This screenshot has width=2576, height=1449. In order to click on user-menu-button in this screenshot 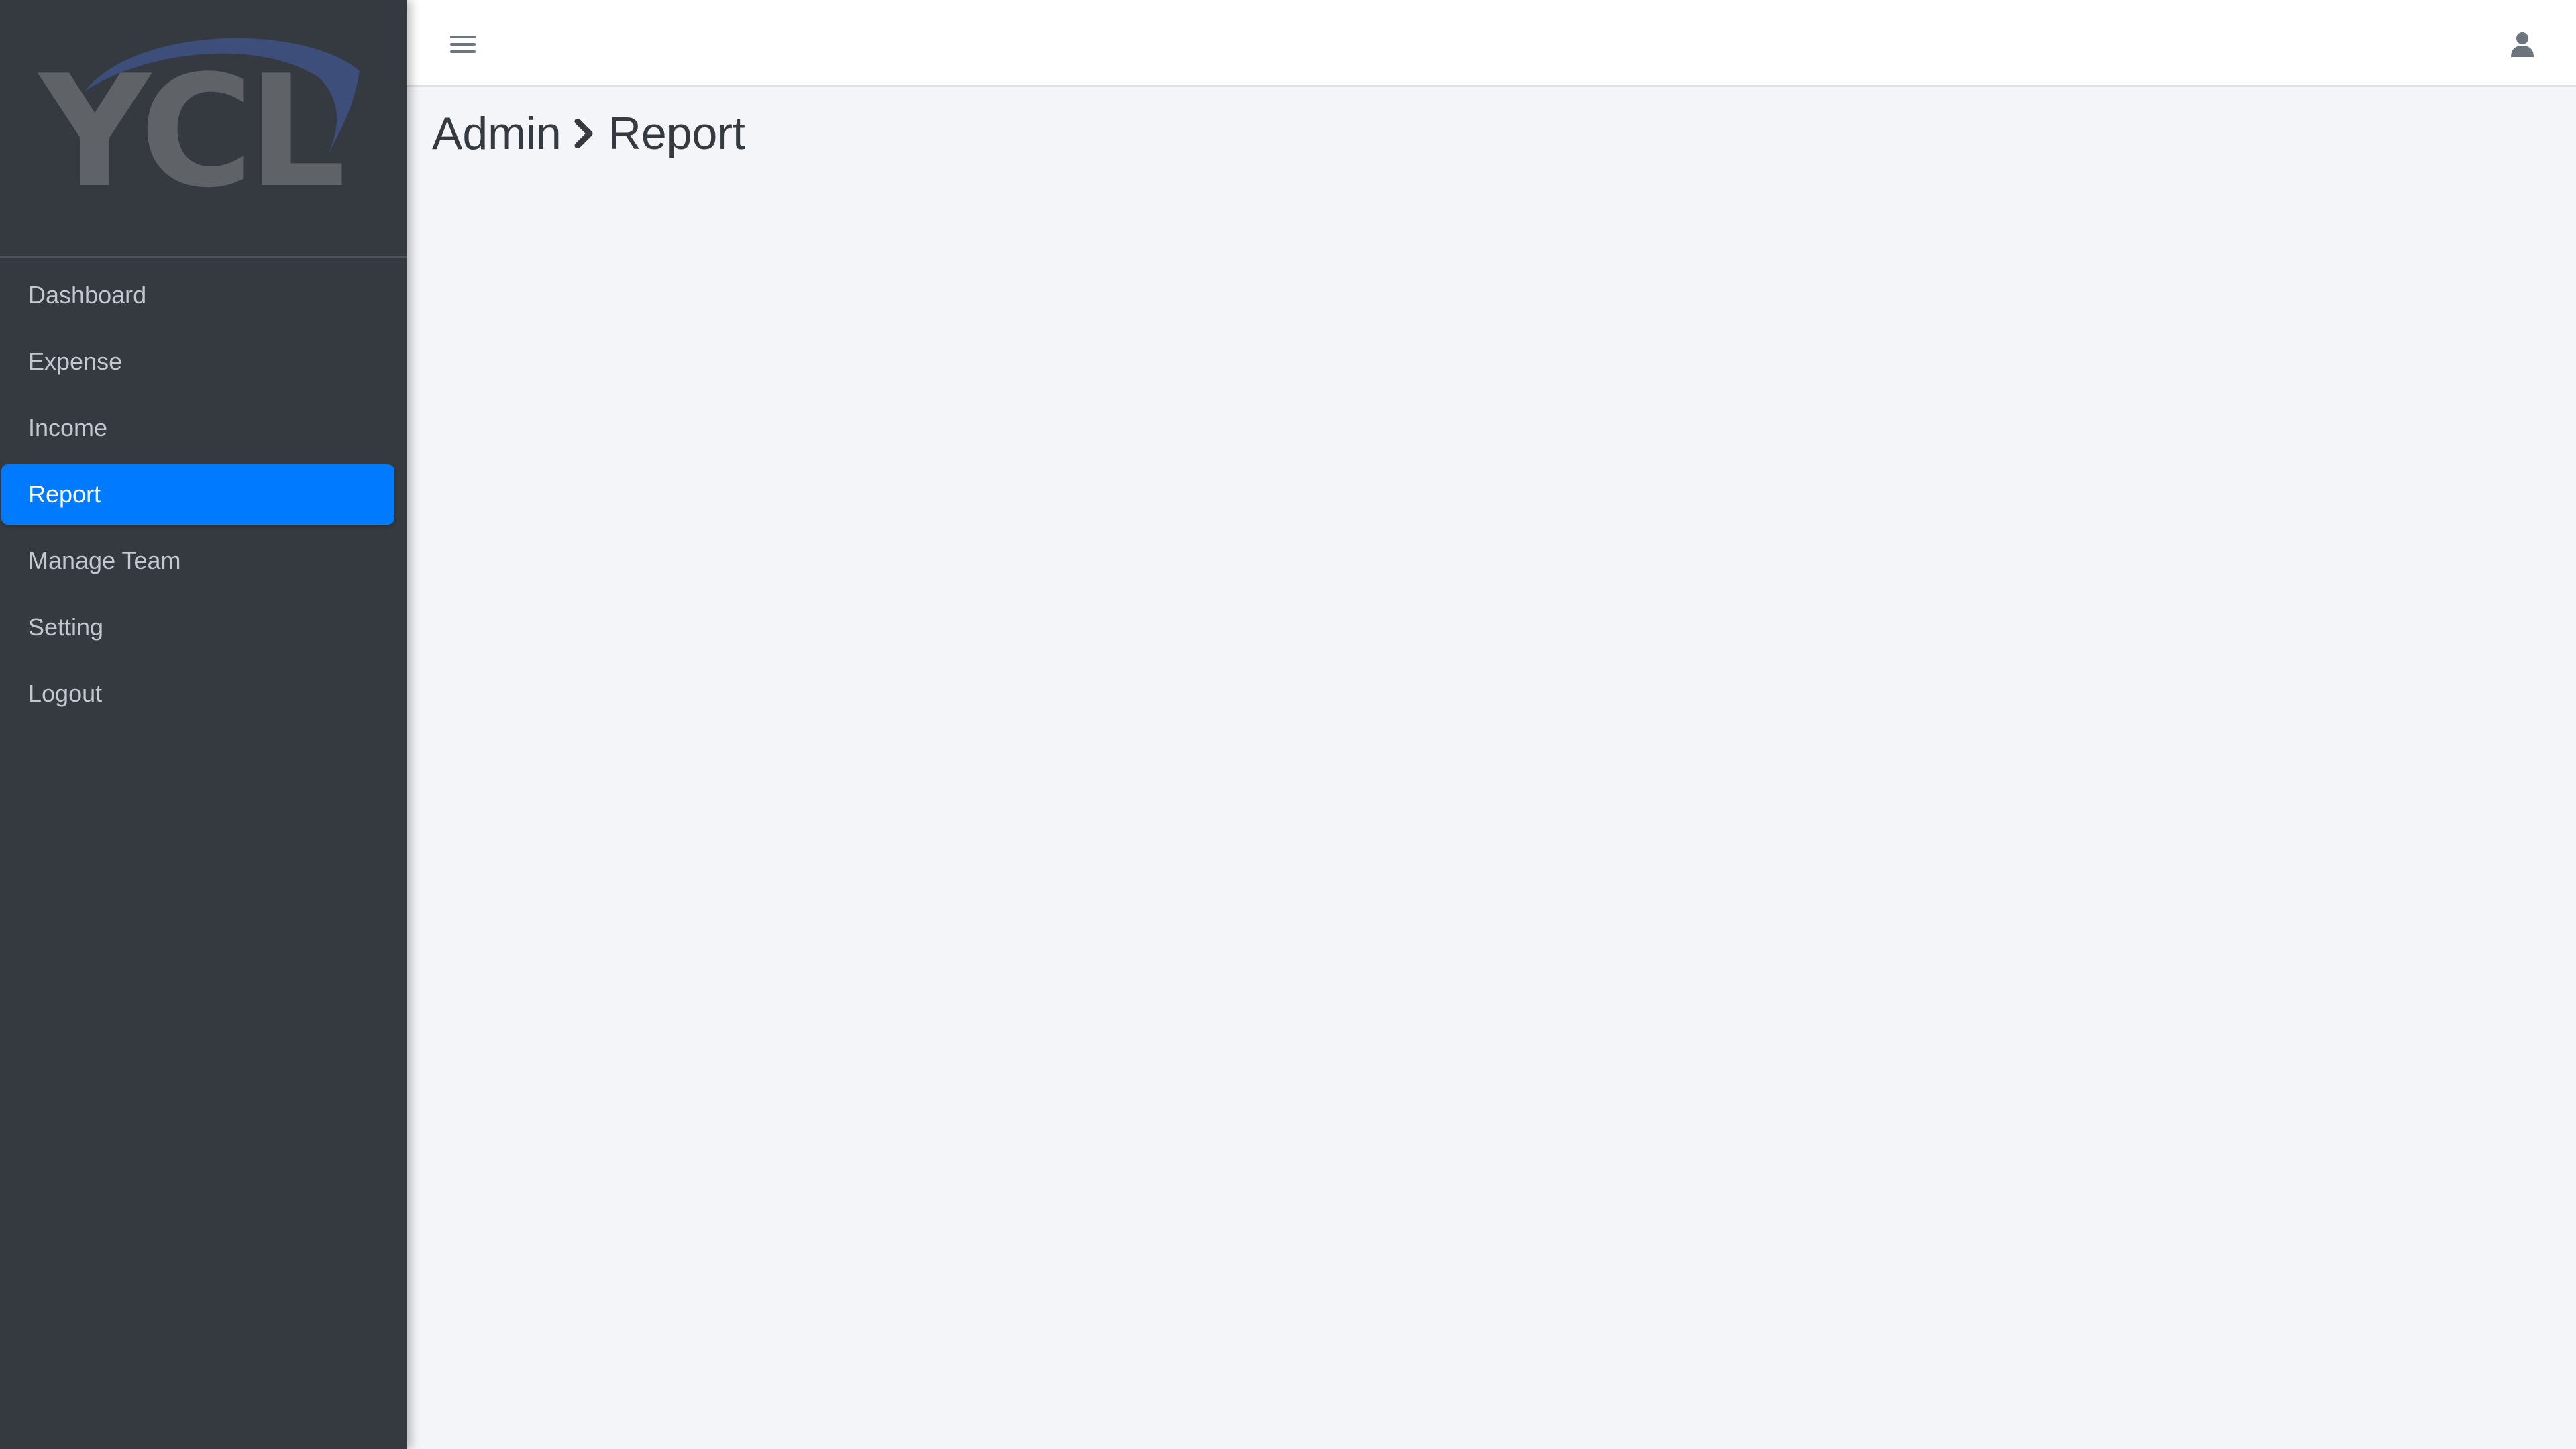, I will do `click(2522, 44)`.